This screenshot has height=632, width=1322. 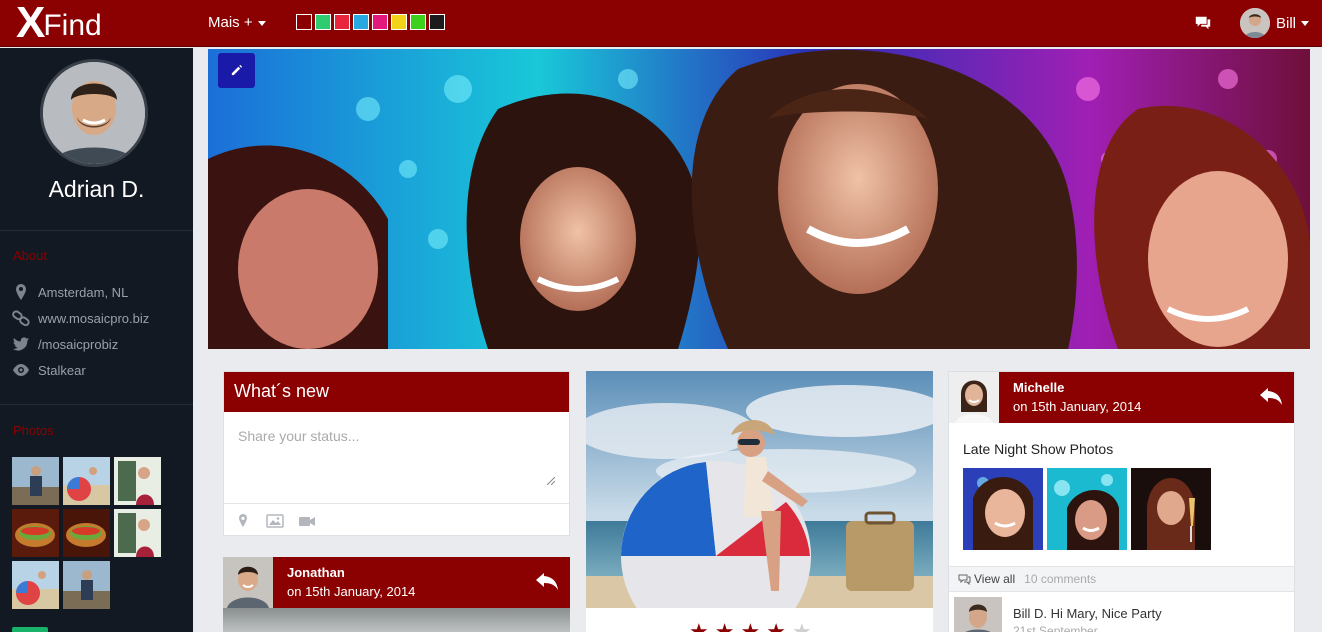 I want to click on map-marker-icon, so click(x=21, y=292).